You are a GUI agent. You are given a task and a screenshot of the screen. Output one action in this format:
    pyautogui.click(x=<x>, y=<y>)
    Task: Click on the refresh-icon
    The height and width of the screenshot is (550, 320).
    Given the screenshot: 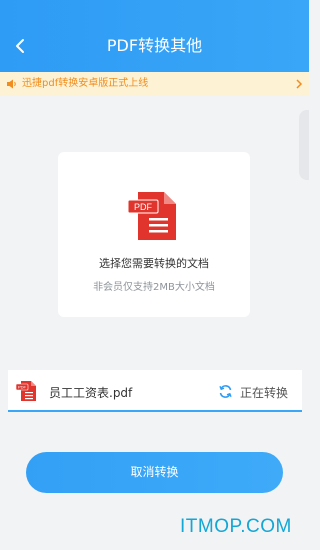 What is the action you would take?
    pyautogui.click(x=225, y=391)
    